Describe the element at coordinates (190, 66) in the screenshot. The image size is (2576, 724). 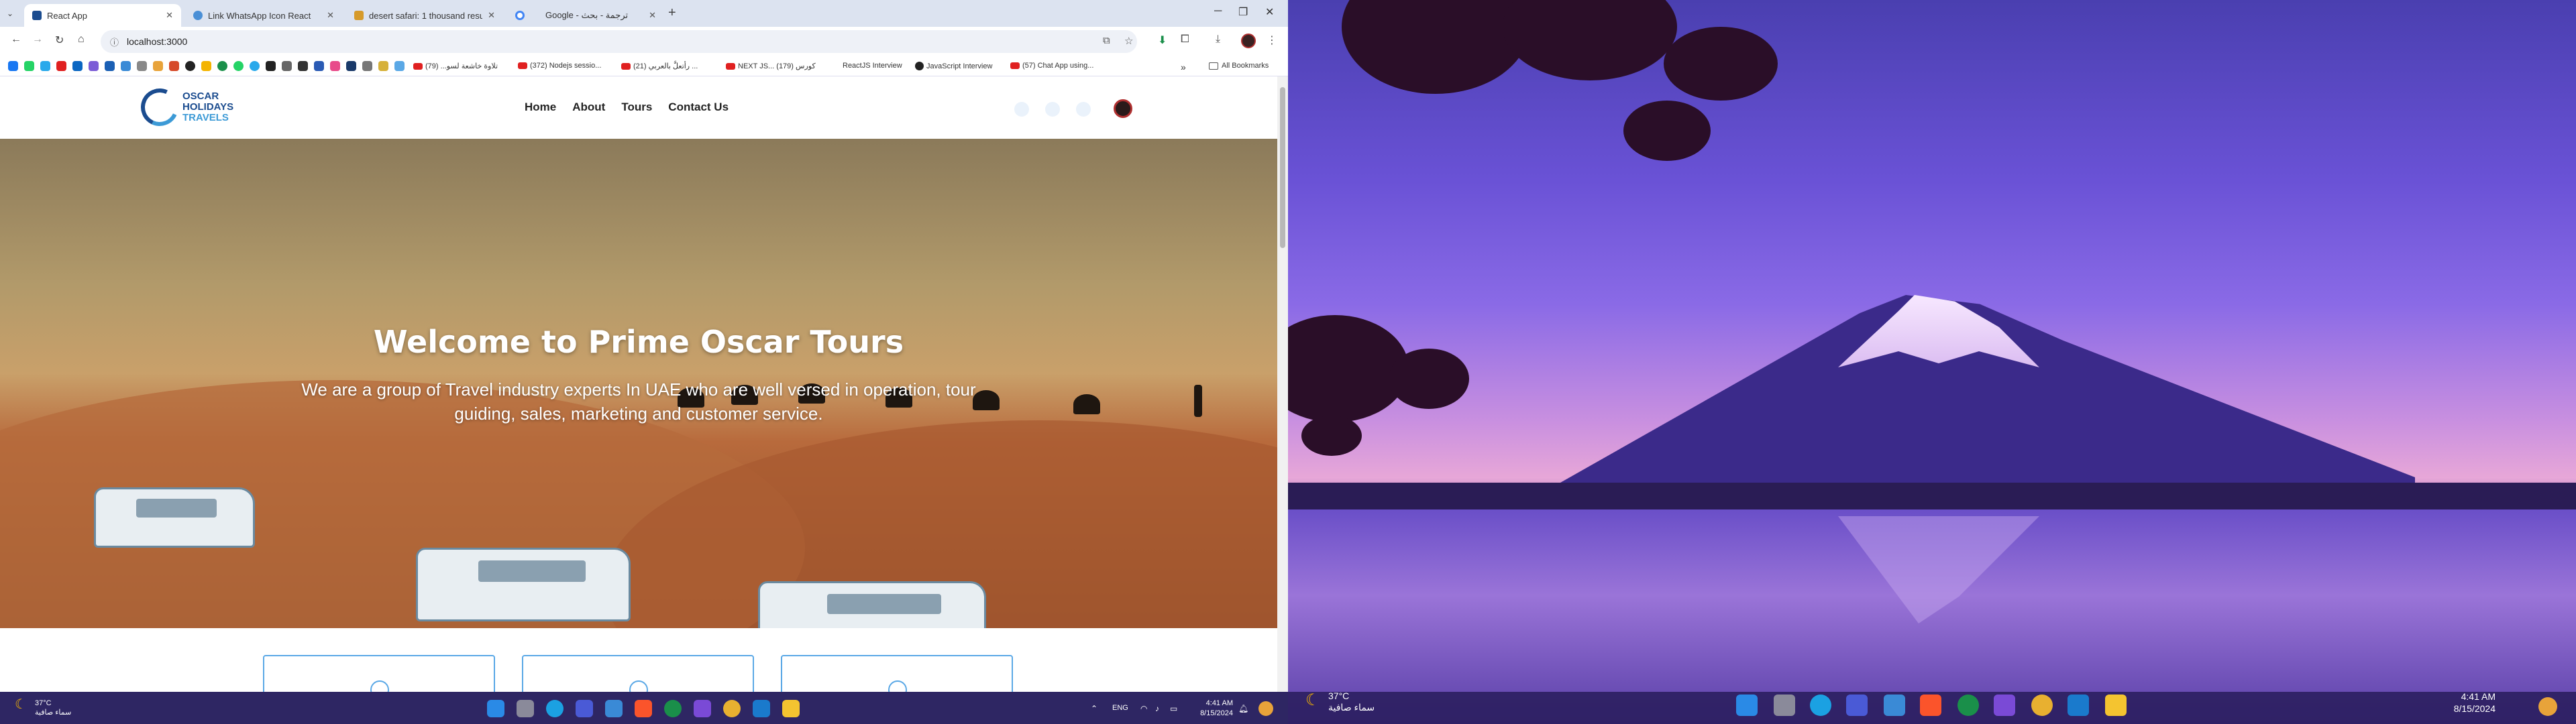
I see `github-icon` at that location.